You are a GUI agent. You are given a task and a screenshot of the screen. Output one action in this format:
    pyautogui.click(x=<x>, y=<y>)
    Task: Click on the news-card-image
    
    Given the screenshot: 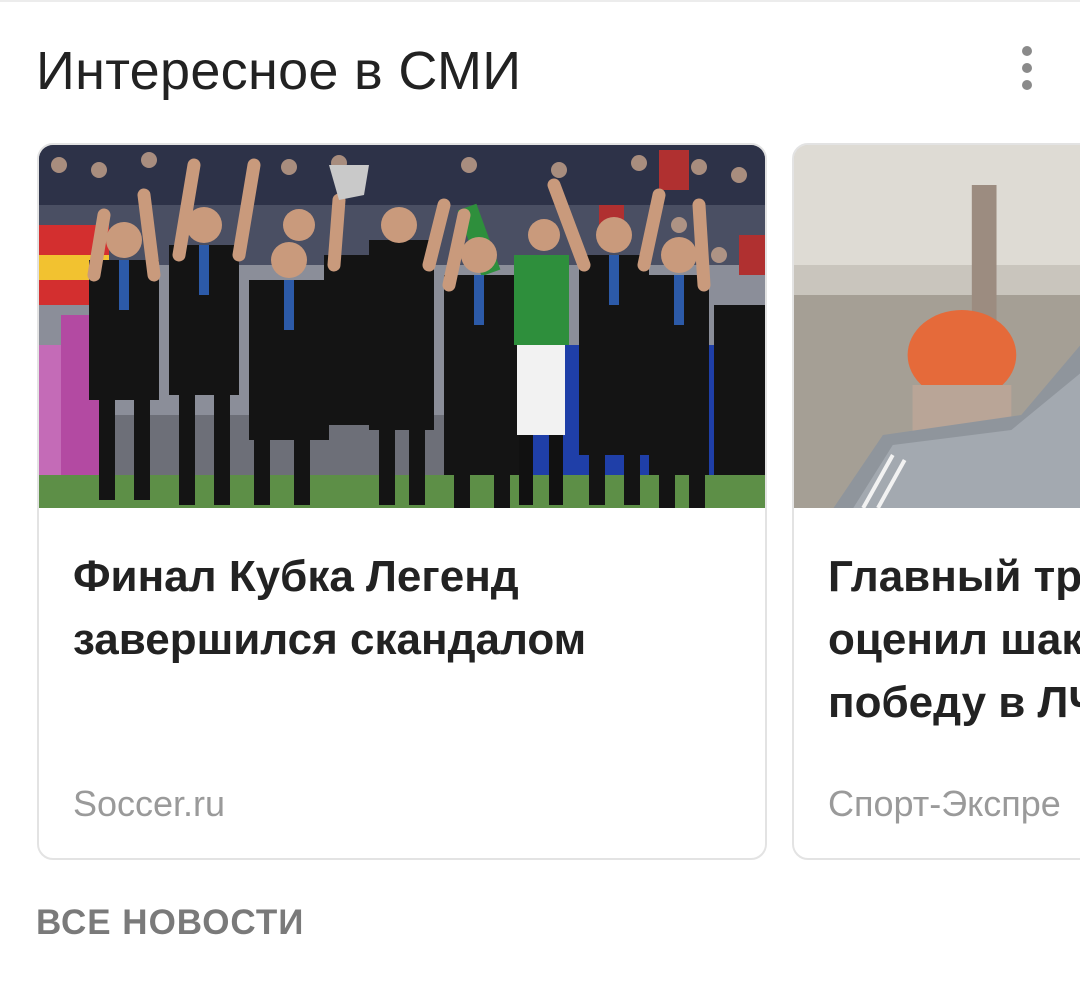 What is the action you would take?
    pyautogui.click(x=937, y=326)
    